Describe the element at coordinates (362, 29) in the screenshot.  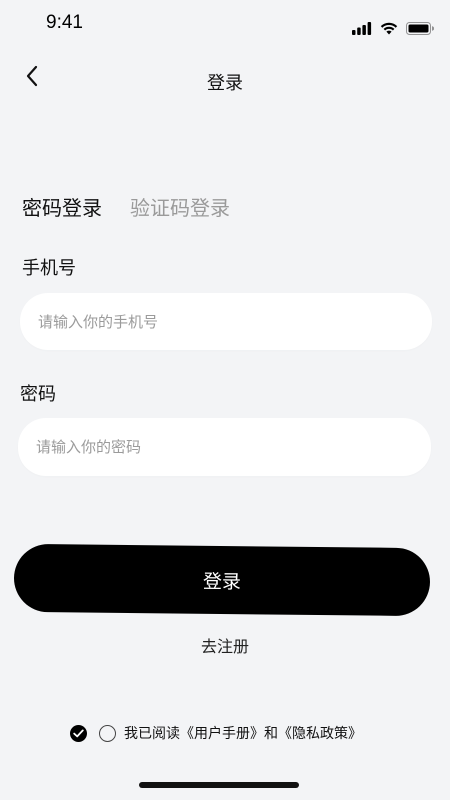
I see `signal-icon` at that location.